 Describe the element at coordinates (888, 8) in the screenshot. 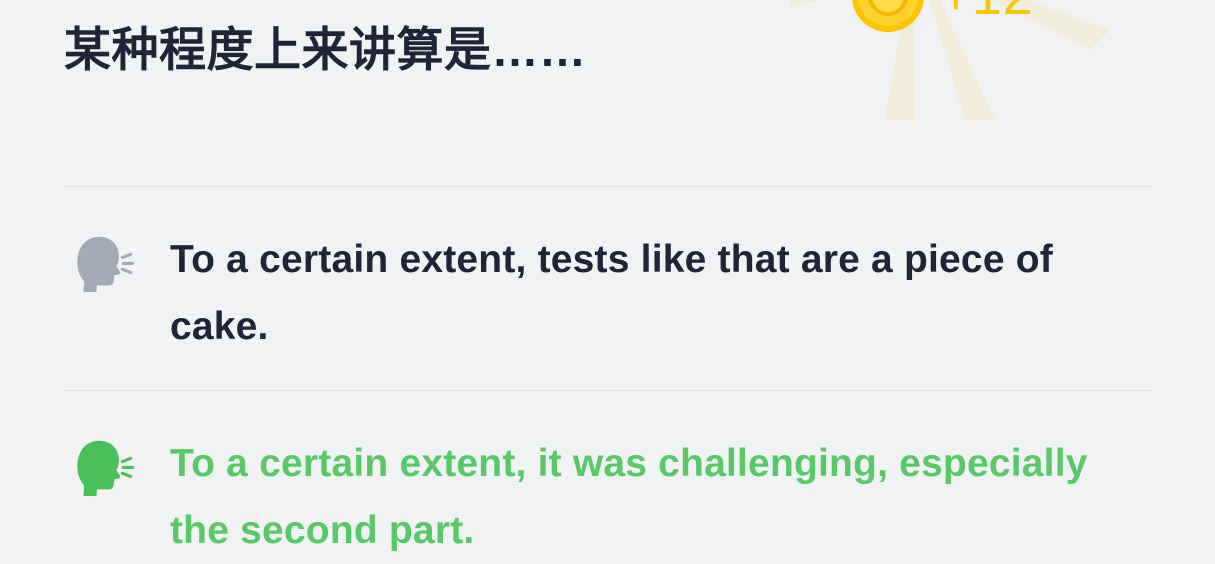

I see `coin-face` at that location.